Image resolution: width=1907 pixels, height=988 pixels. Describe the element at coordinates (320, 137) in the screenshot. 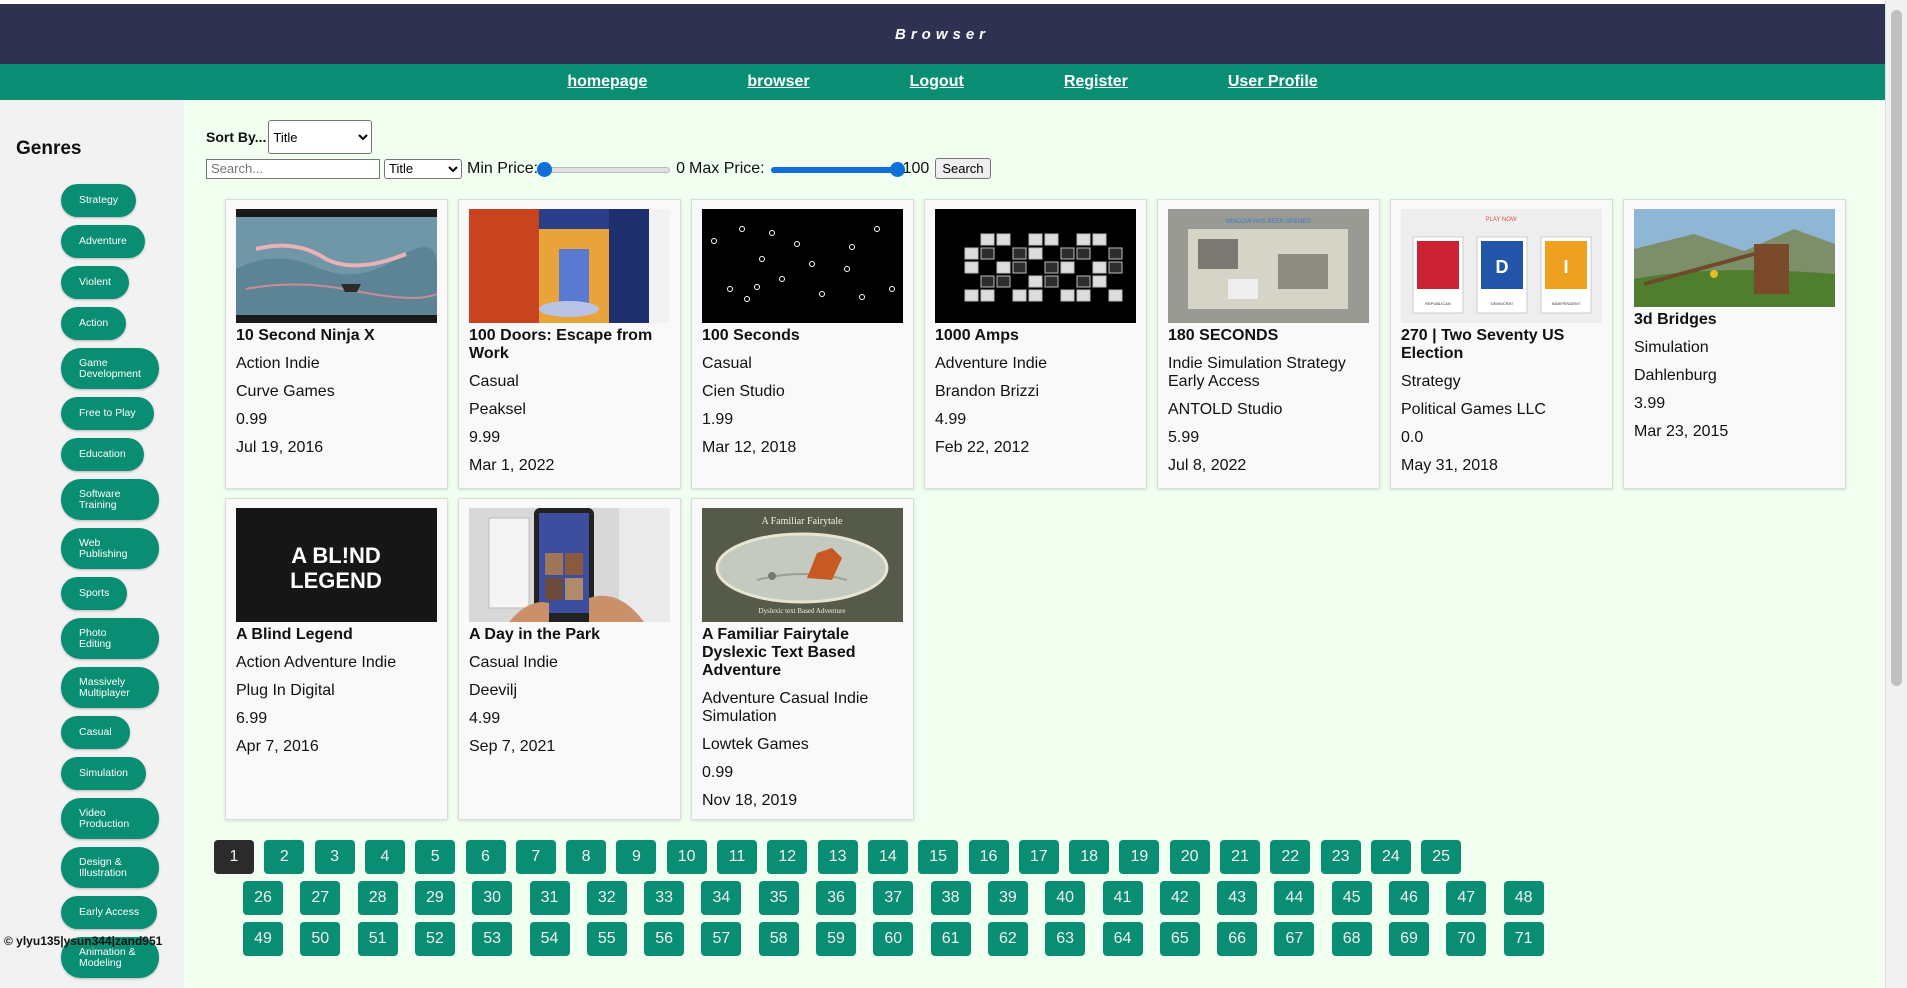

I see `sort-select: Title` at that location.